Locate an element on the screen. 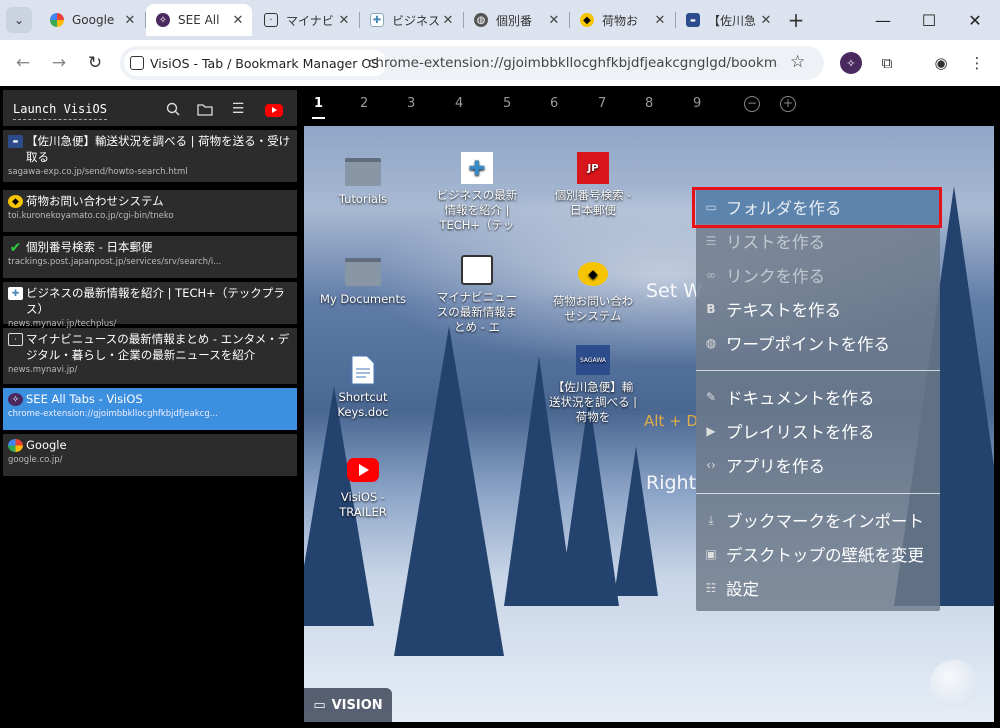 This screenshot has height=728, width=1000. tab-title: 【佐川急 is located at coordinates (732, 20).